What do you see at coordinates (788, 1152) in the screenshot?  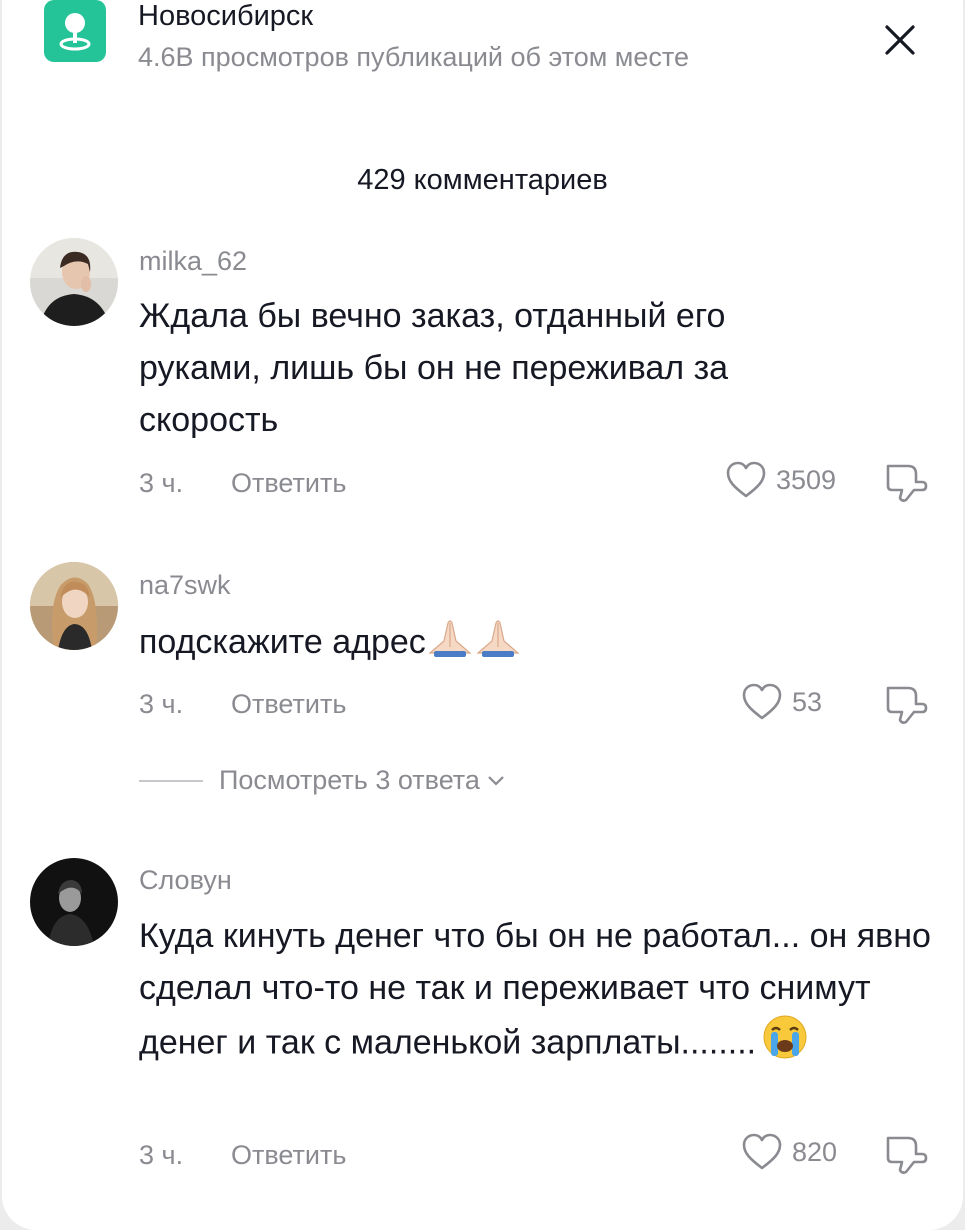 I see `like-button: 820` at bounding box center [788, 1152].